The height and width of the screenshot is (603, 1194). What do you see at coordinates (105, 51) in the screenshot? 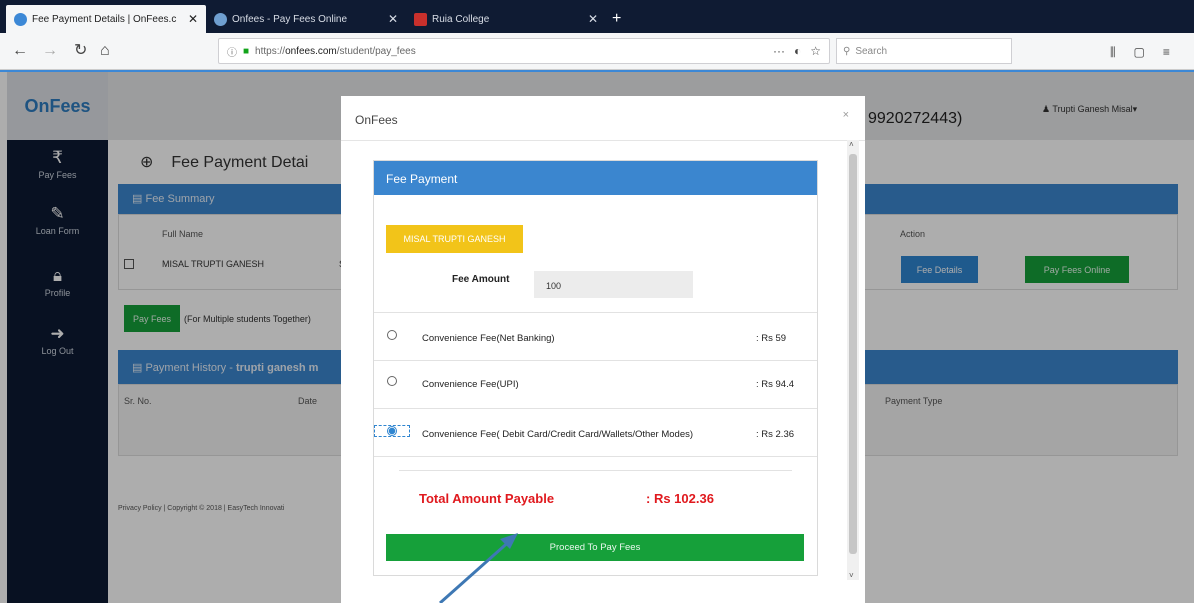
I see `home-icon: ⌂` at bounding box center [105, 51].